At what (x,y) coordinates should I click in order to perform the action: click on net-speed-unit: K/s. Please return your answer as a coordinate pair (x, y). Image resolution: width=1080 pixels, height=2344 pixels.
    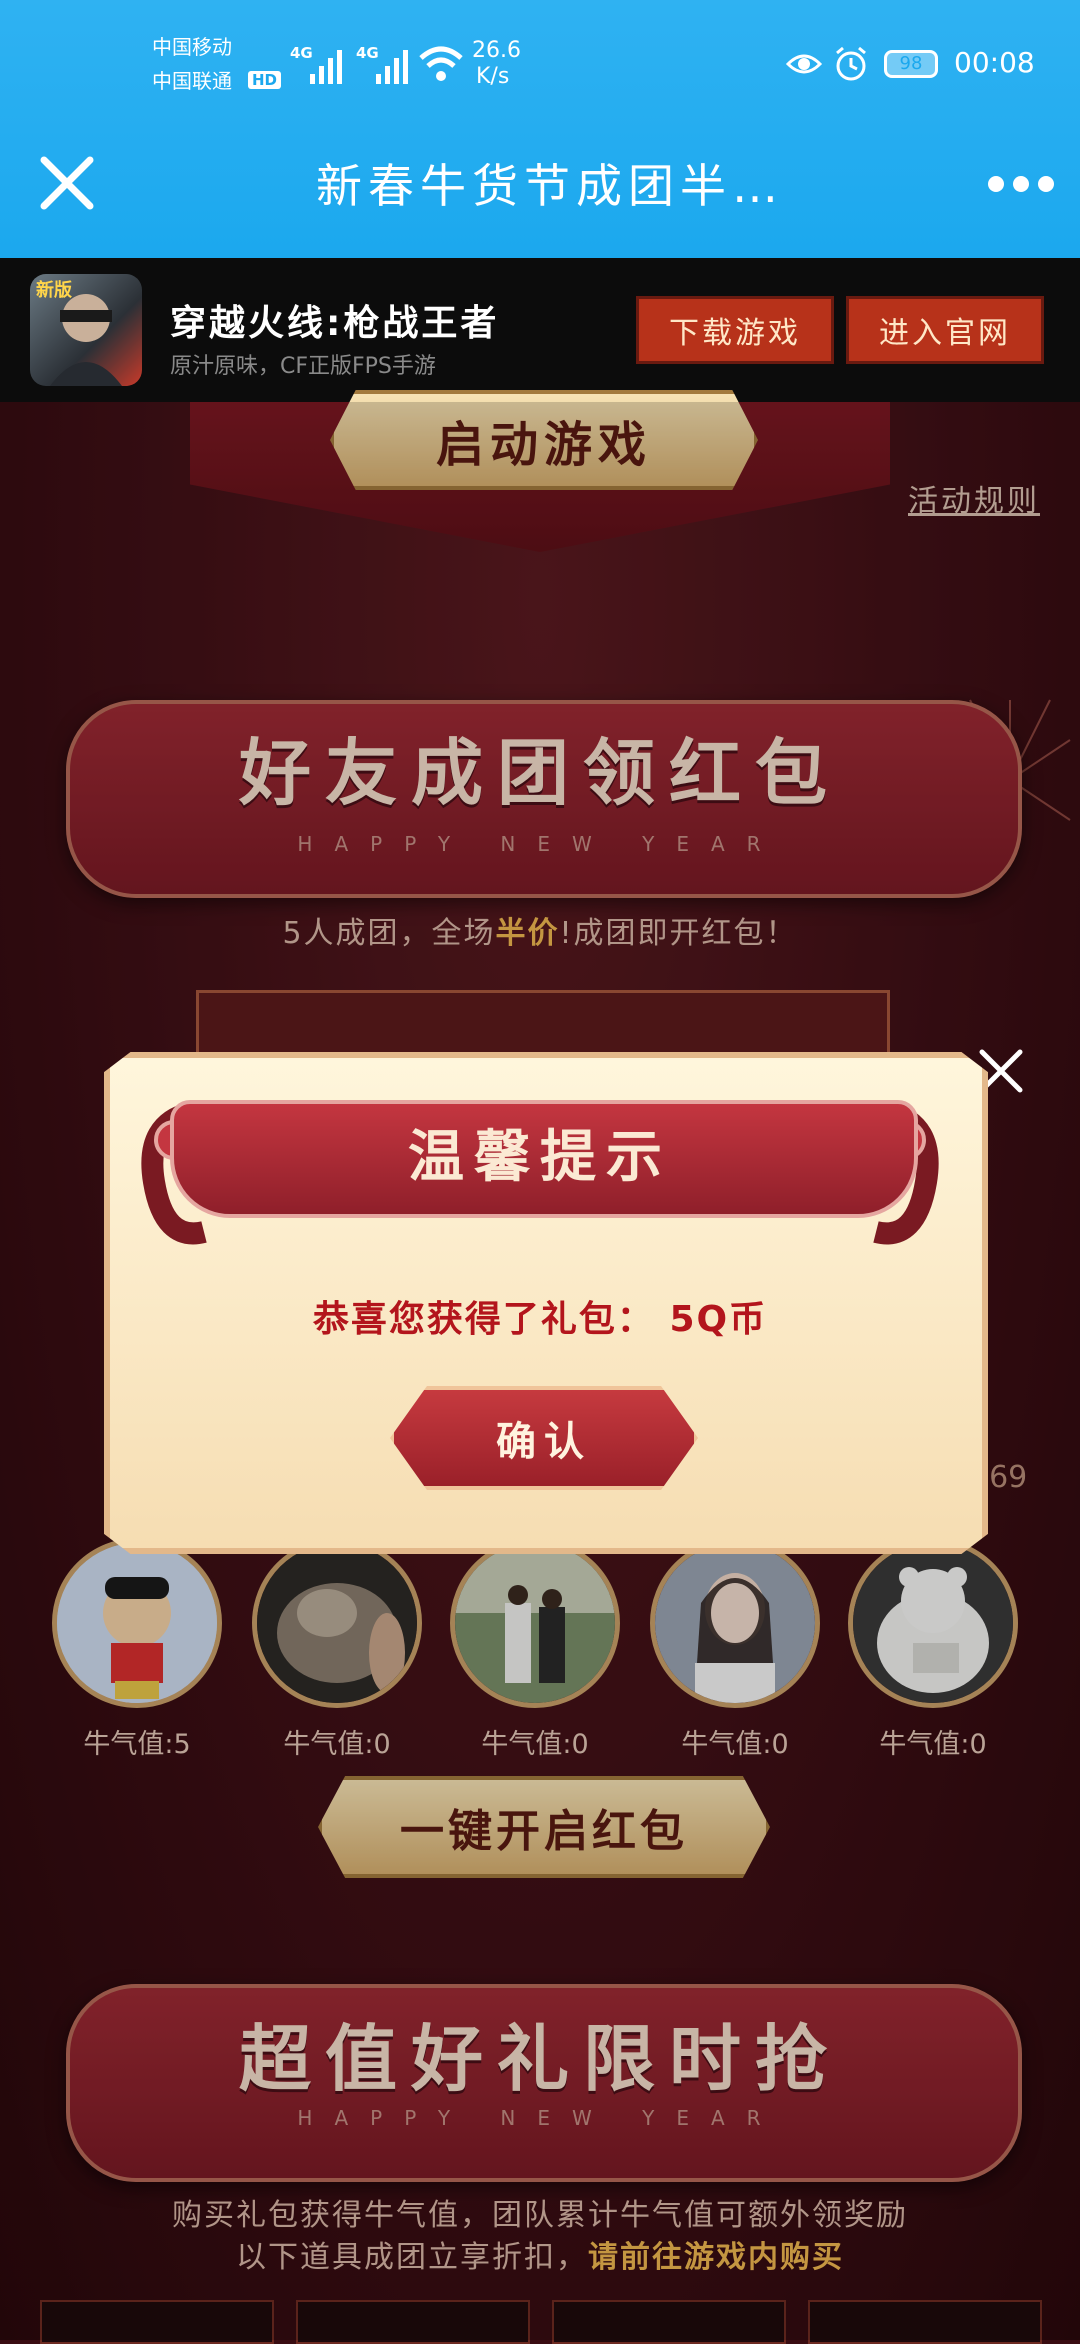
    Looking at the image, I should click on (493, 76).